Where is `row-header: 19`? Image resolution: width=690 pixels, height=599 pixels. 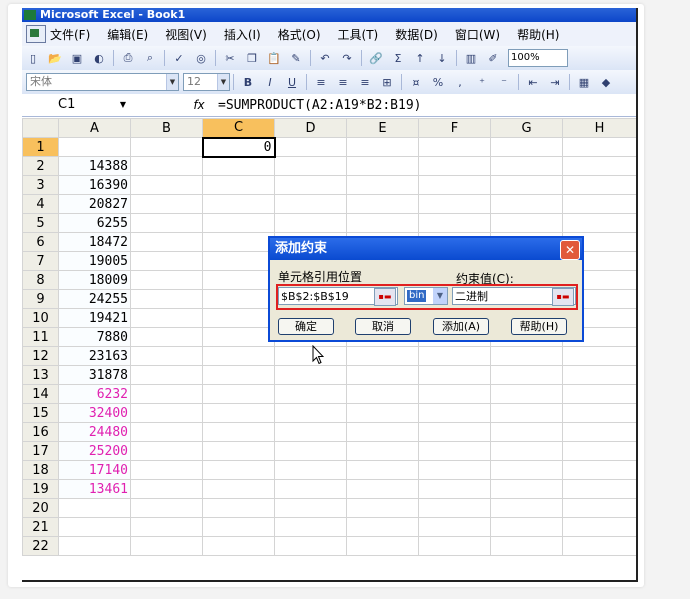
row-header: 19 is located at coordinates (40, 489).